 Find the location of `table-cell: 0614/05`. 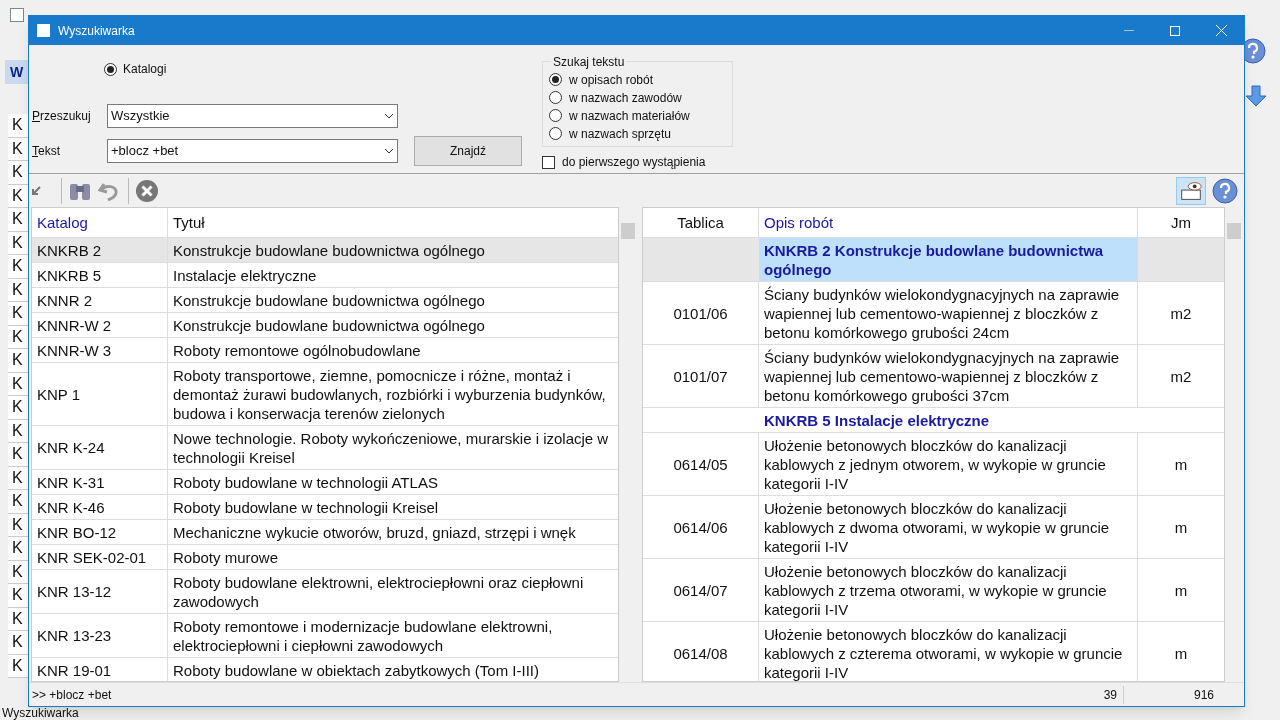

table-cell: 0614/05 is located at coordinates (701, 464).